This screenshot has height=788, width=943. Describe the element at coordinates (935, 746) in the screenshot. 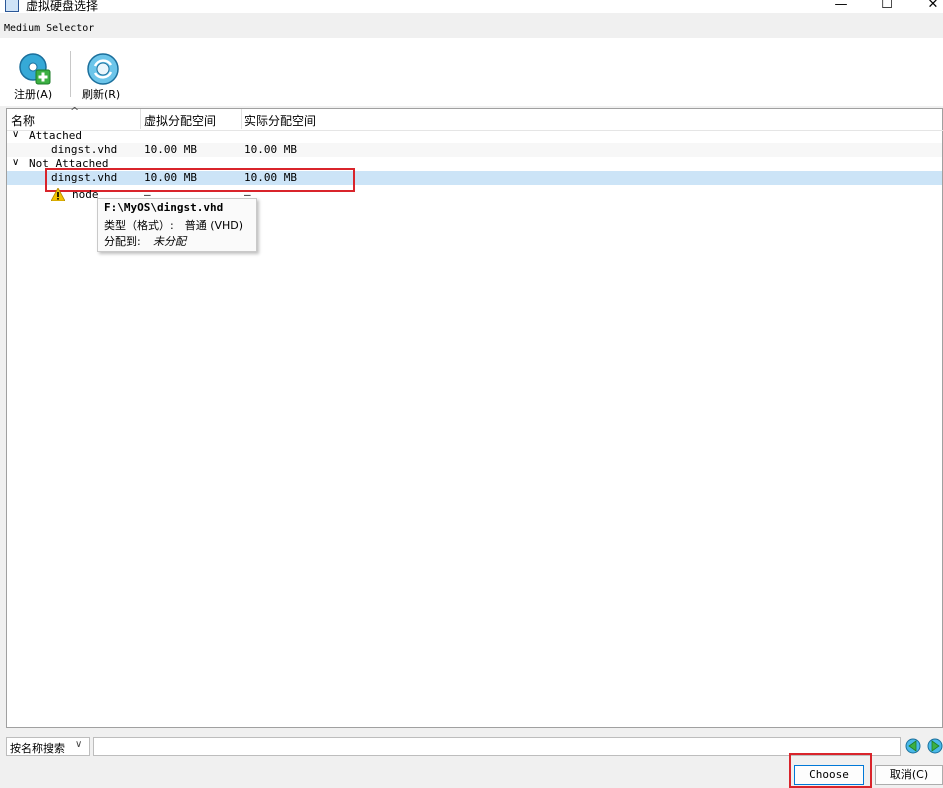

I see `search-next-icon` at that location.